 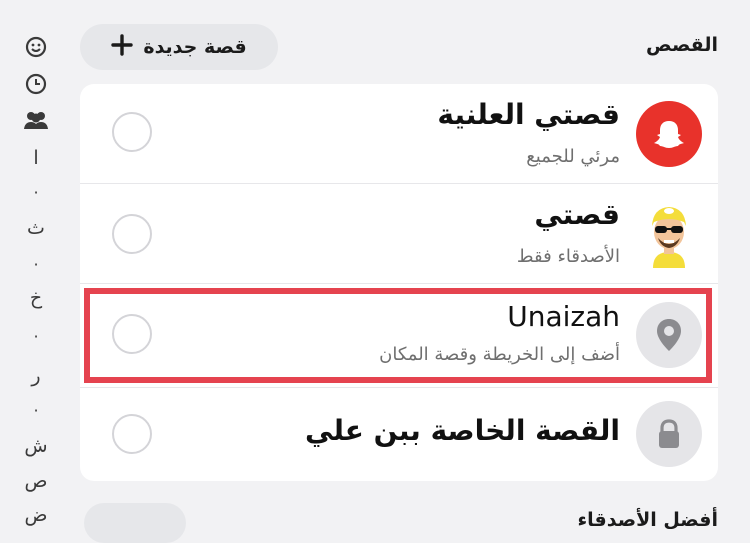 What do you see at coordinates (528, 114) in the screenshot?
I see `story-title: قصتي العلنية` at bounding box center [528, 114].